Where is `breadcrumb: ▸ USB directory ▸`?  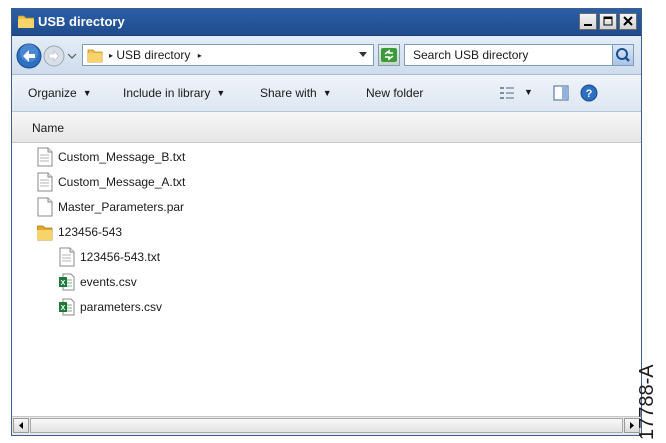 breadcrumb: ▸ USB directory ▸ is located at coordinates (155, 55).